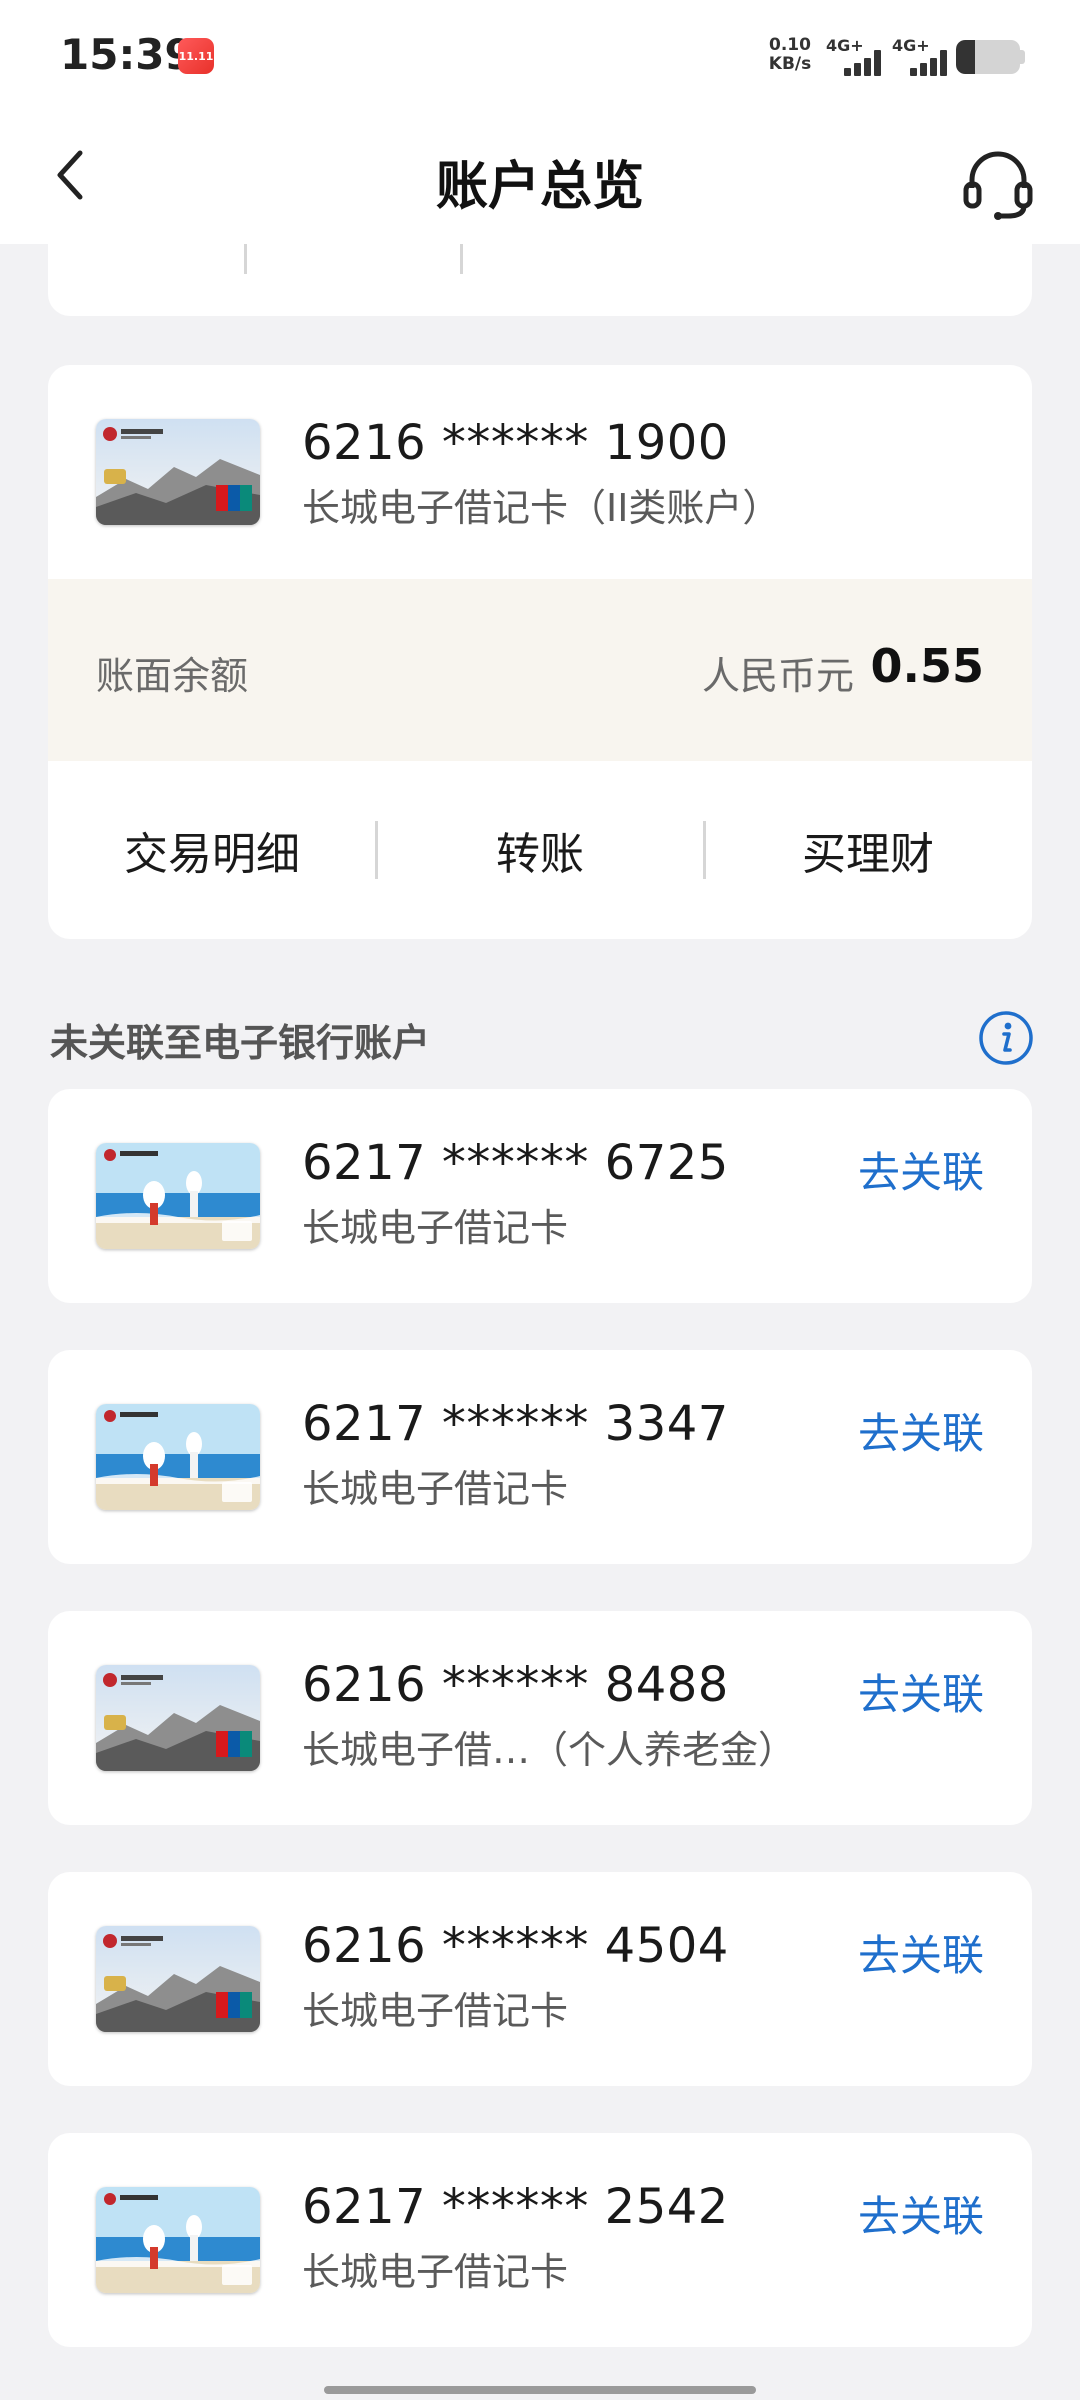 Image resolution: width=1080 pixels, height=2400 pixels. Describe the element at coordinates (540, 1718) in the screenshot. I see `unlinked-account-card: 6216 ****** 8488 长城电子借…（个人养老金） 去关联` at that location.